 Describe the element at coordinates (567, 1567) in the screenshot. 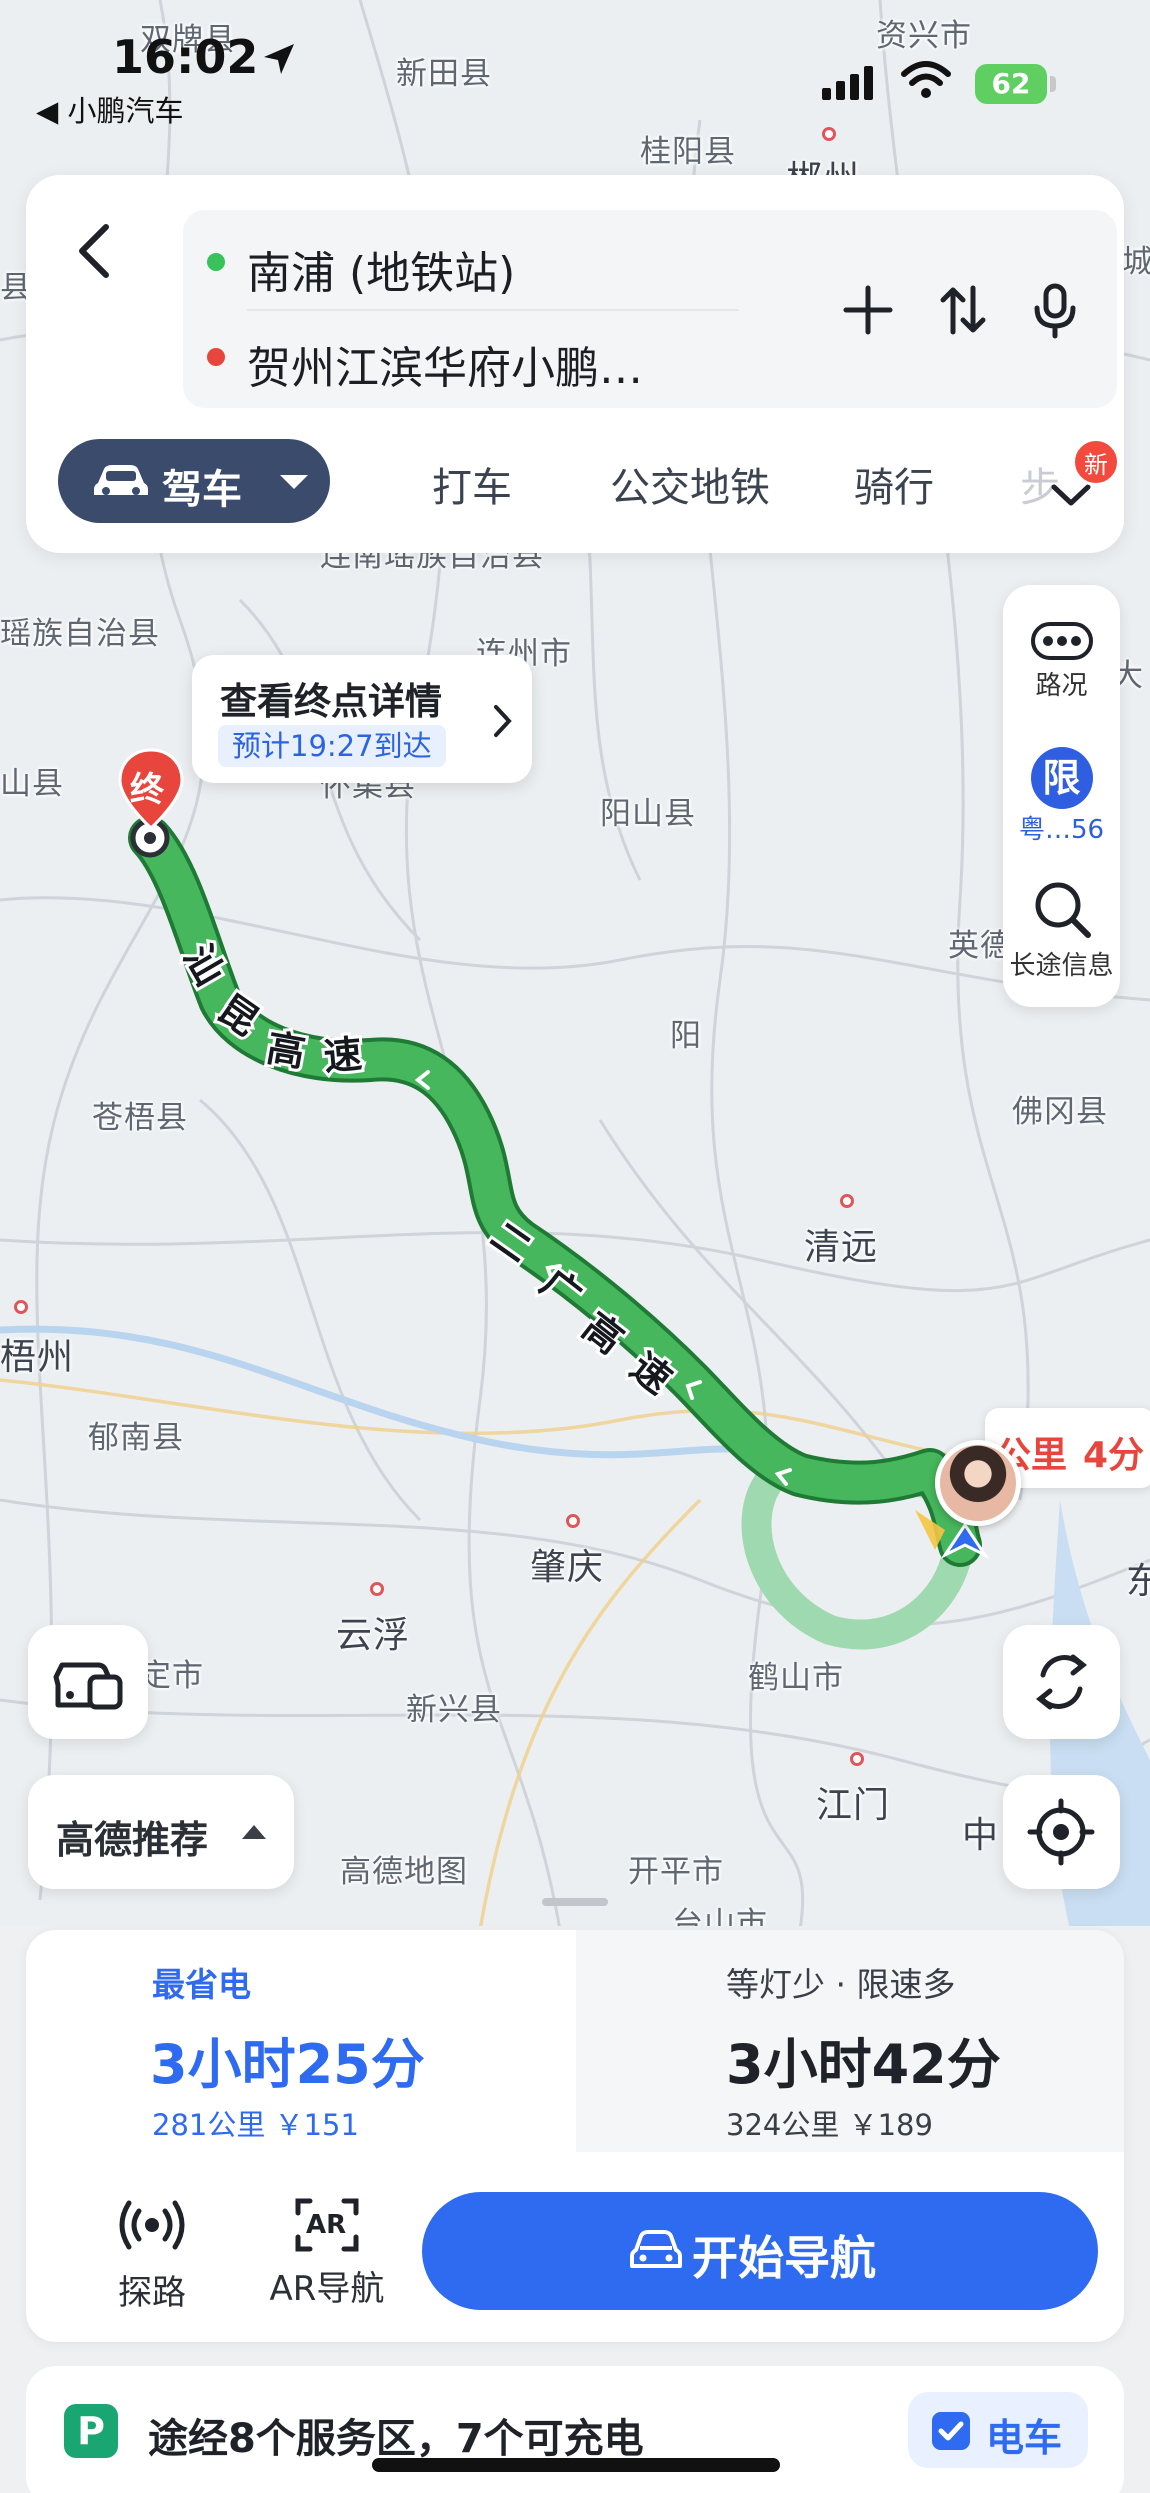

I see `map-label: 肇庆` at that location.